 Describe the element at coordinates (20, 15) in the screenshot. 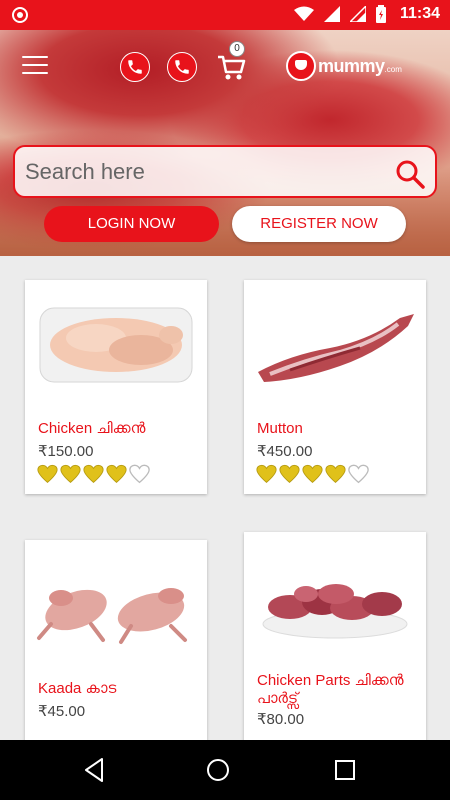

I see `notification-icon` at that location.